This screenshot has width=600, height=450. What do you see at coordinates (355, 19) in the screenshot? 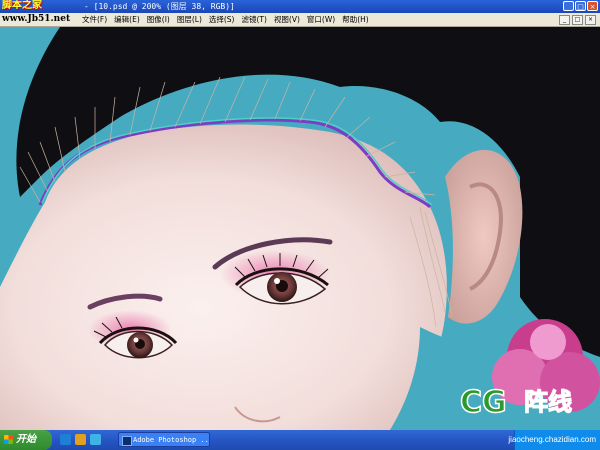
I see `menu-help: 帮助(H)` at bounding box center [355, 19].